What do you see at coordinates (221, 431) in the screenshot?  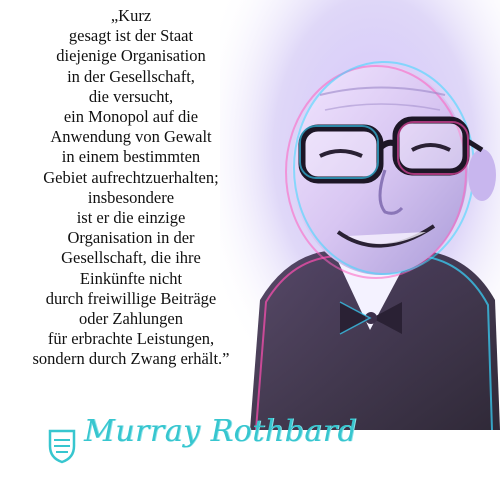 I see `author-signature: Murray Rothbard` at bounding box center [221, 431].